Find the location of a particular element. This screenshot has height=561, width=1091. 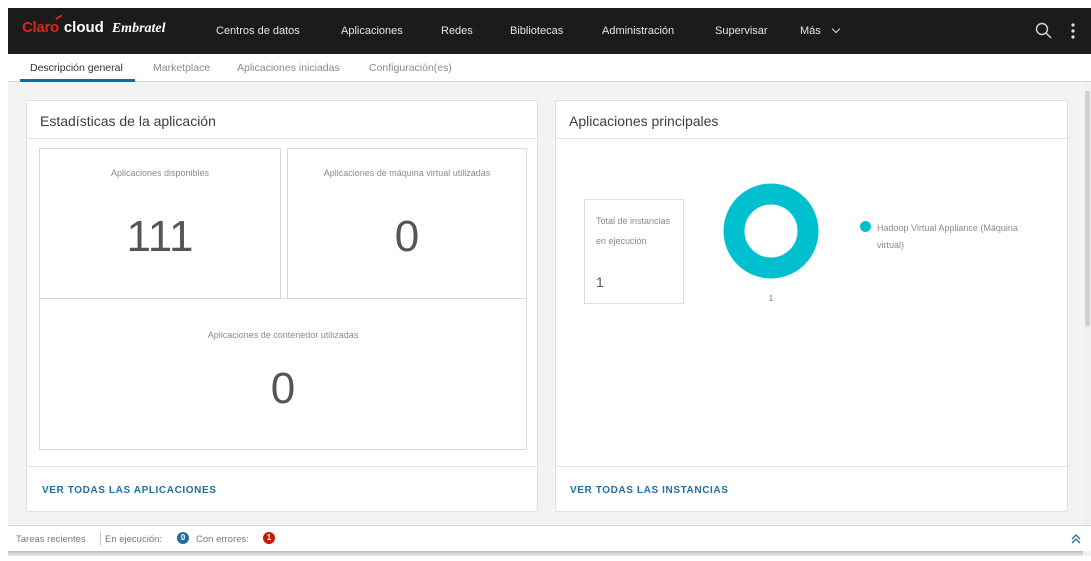

nav-supervisar: Supervisar is located at coordinates (741, 31).